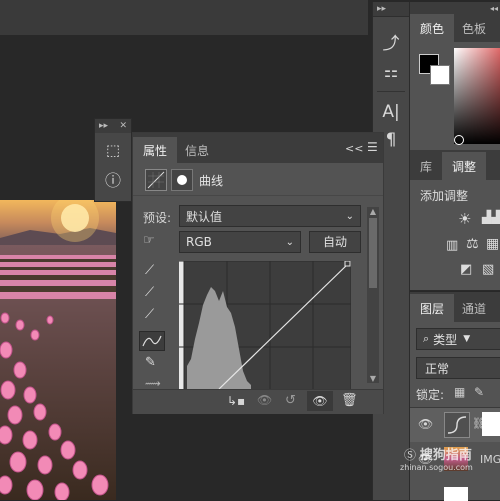 The image size is (500, 501). What do you see at coordinates (426, 166) in the screenshot?
I see `tab-library: 库` at bounding box center [426, 166].